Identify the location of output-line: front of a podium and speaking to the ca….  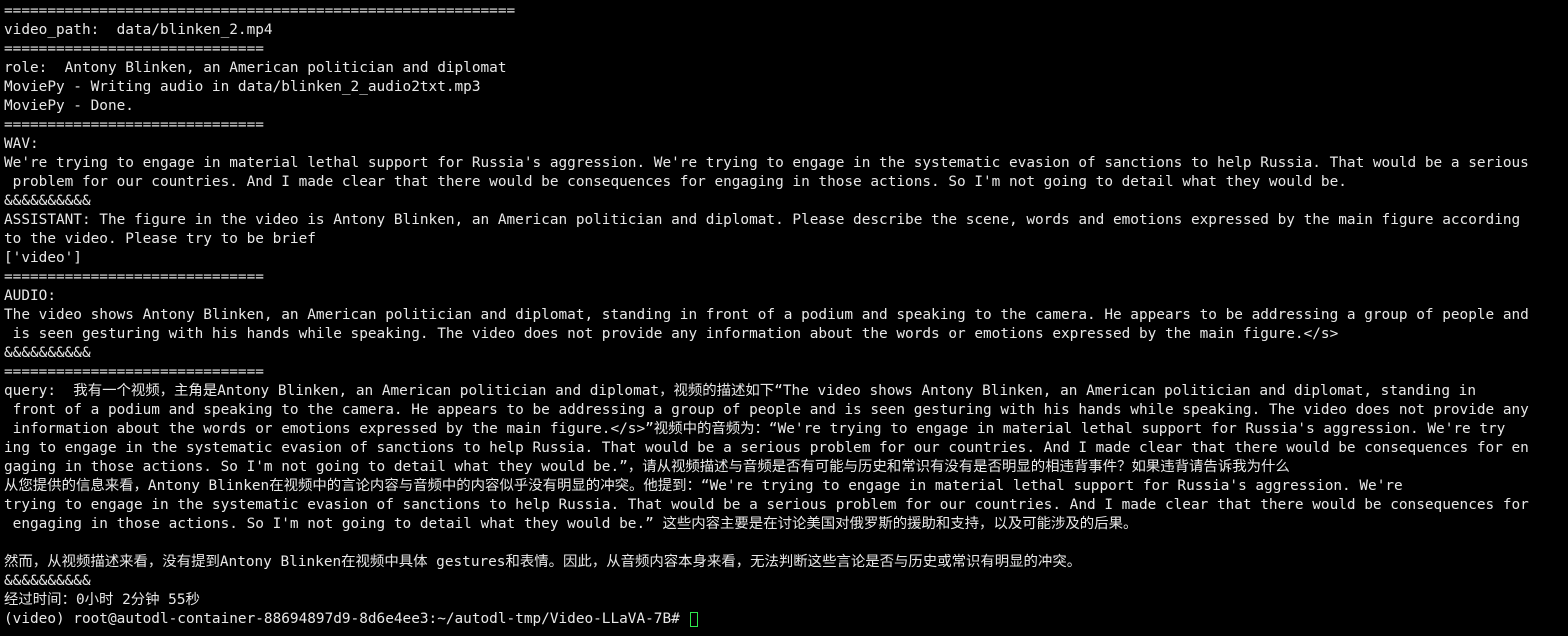
(766, 410).